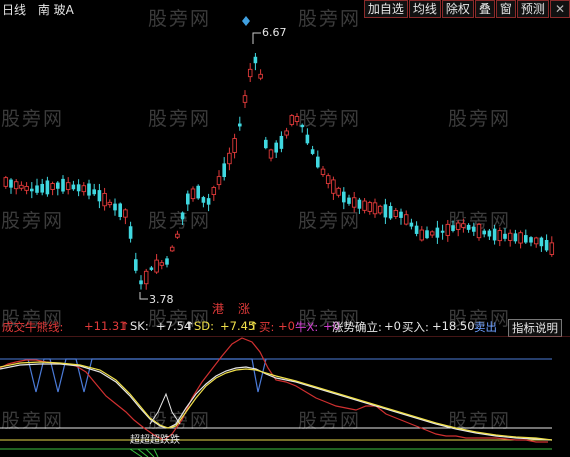  Describe the element at coordinates (143, 296) in the screenshot. I see `low-marker` at that location.